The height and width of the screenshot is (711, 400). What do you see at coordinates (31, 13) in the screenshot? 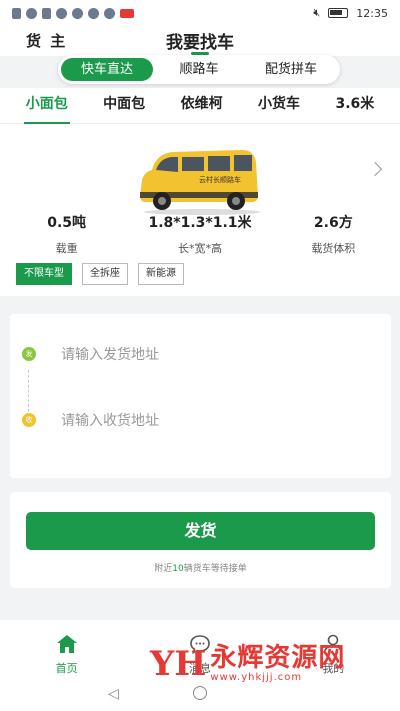
I see `wifi-icon` at bounding box center [31, 13].